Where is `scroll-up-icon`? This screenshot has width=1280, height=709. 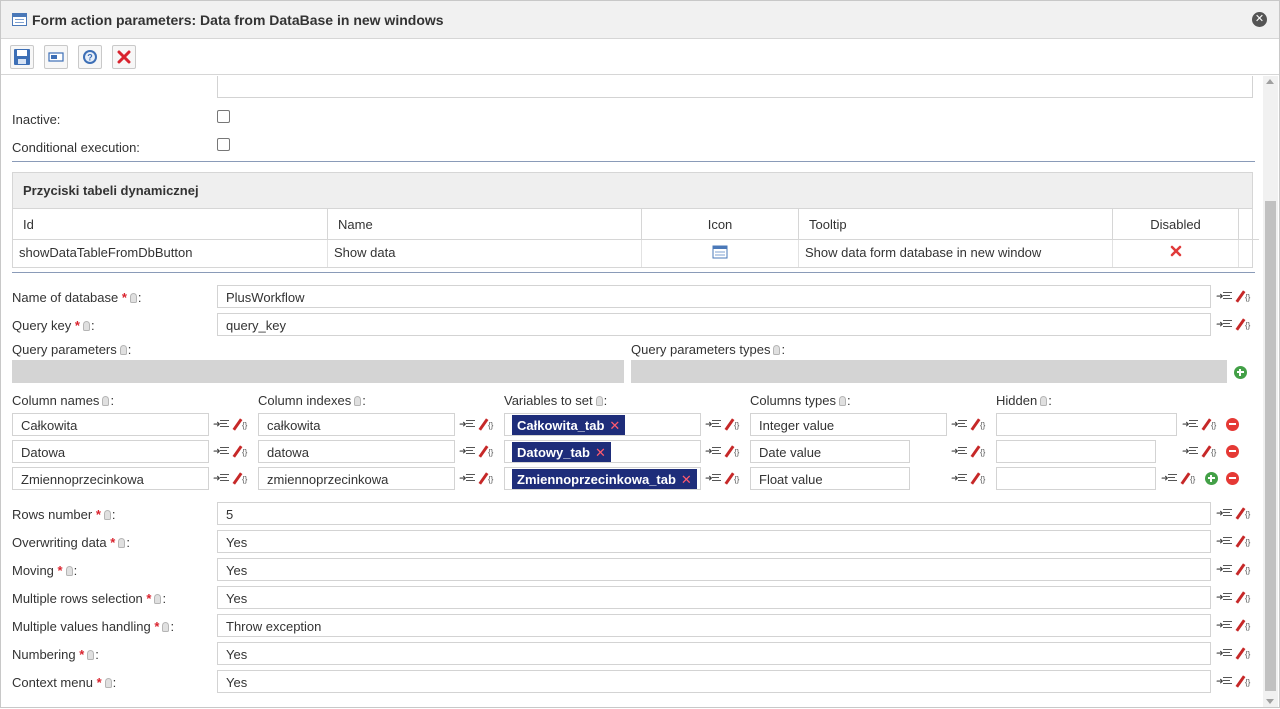
scroll-up-icon is located at coordinates (1270, 81).